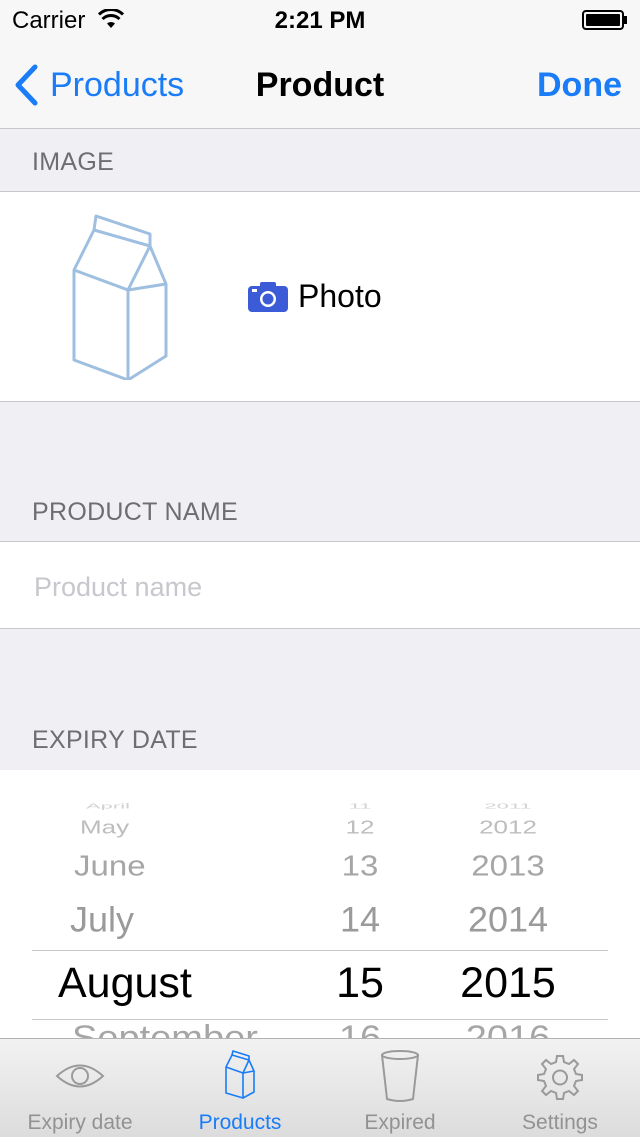  I want to click on picker-month-option: September, so click(165, 1028).